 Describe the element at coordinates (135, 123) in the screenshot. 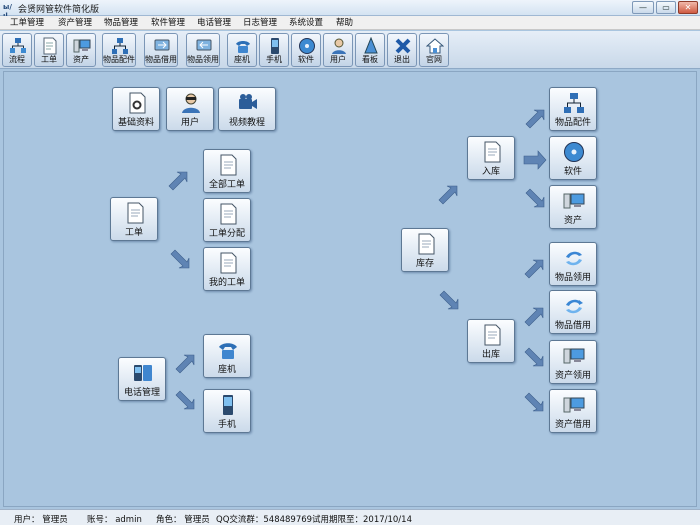

I see `tile-basic-data-label: 基础资料` at that location.